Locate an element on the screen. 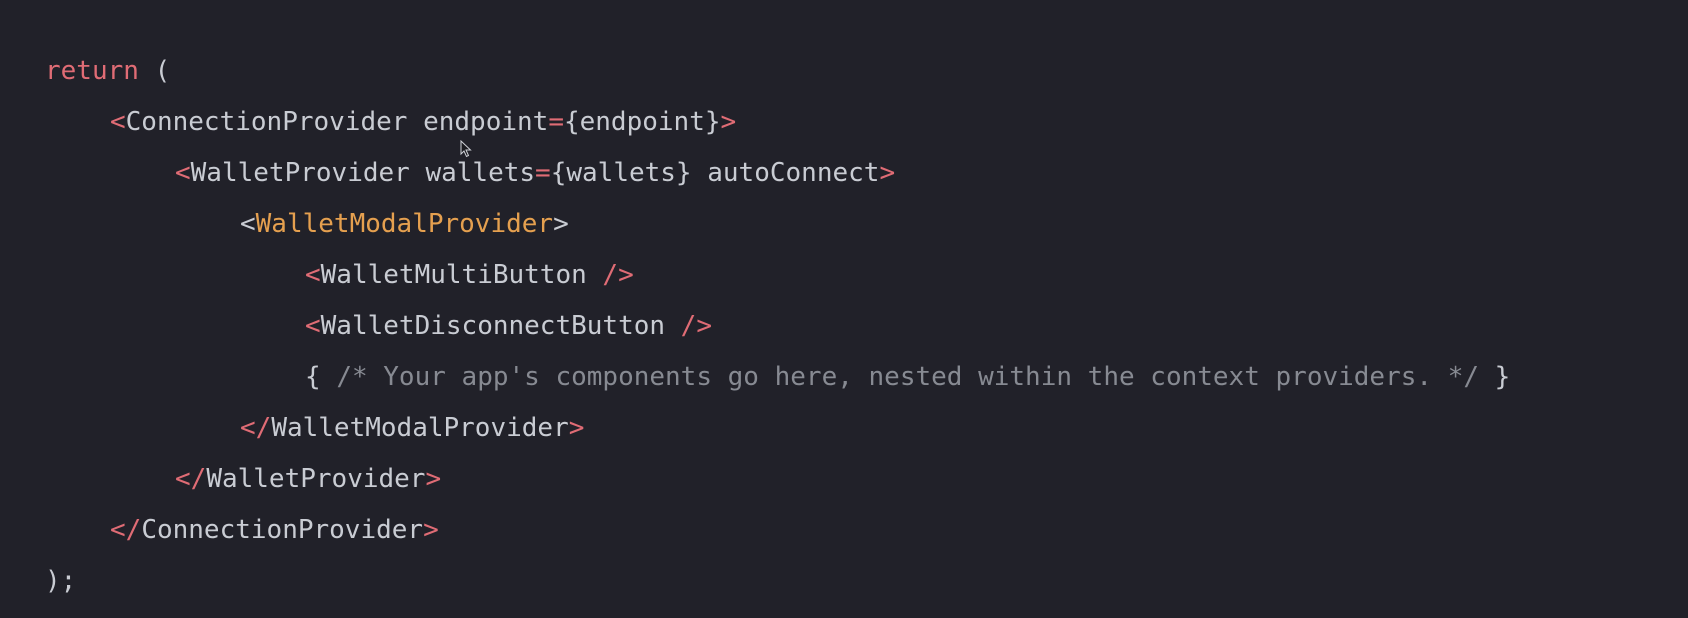  code-line-wallet-disconnect-button: <WalletDisconnectButton /> is located at coordinates (378, 326).